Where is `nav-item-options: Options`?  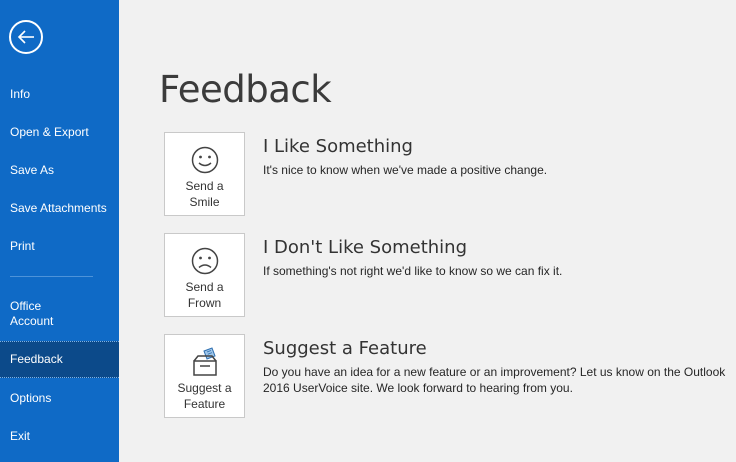 nav-item-options: Options is located at coordinates (59, 398).